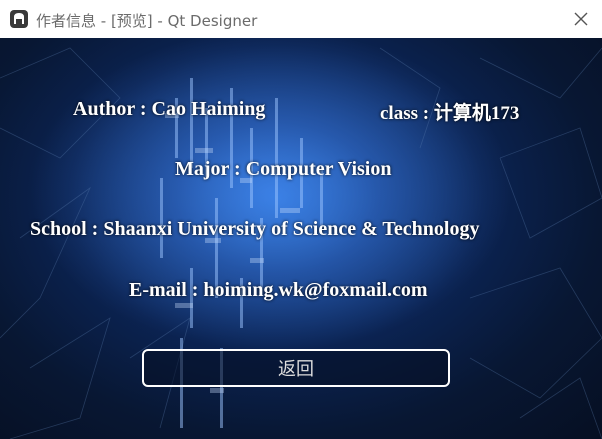 This screenshot has width=602, height=439. I want to click on window-title: 作者信息 - [预览] - Qt Designer, so click(147, 21).